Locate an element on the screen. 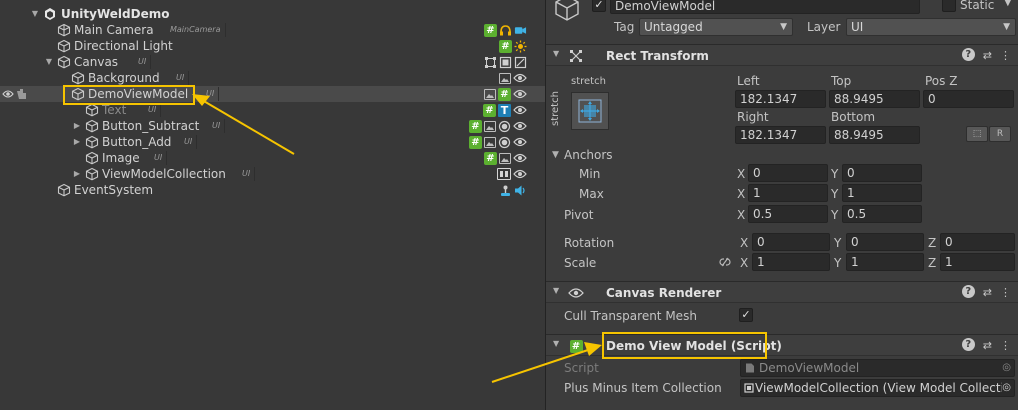  anchor-min-x-field: 0 is located at coordinates (788, 173).